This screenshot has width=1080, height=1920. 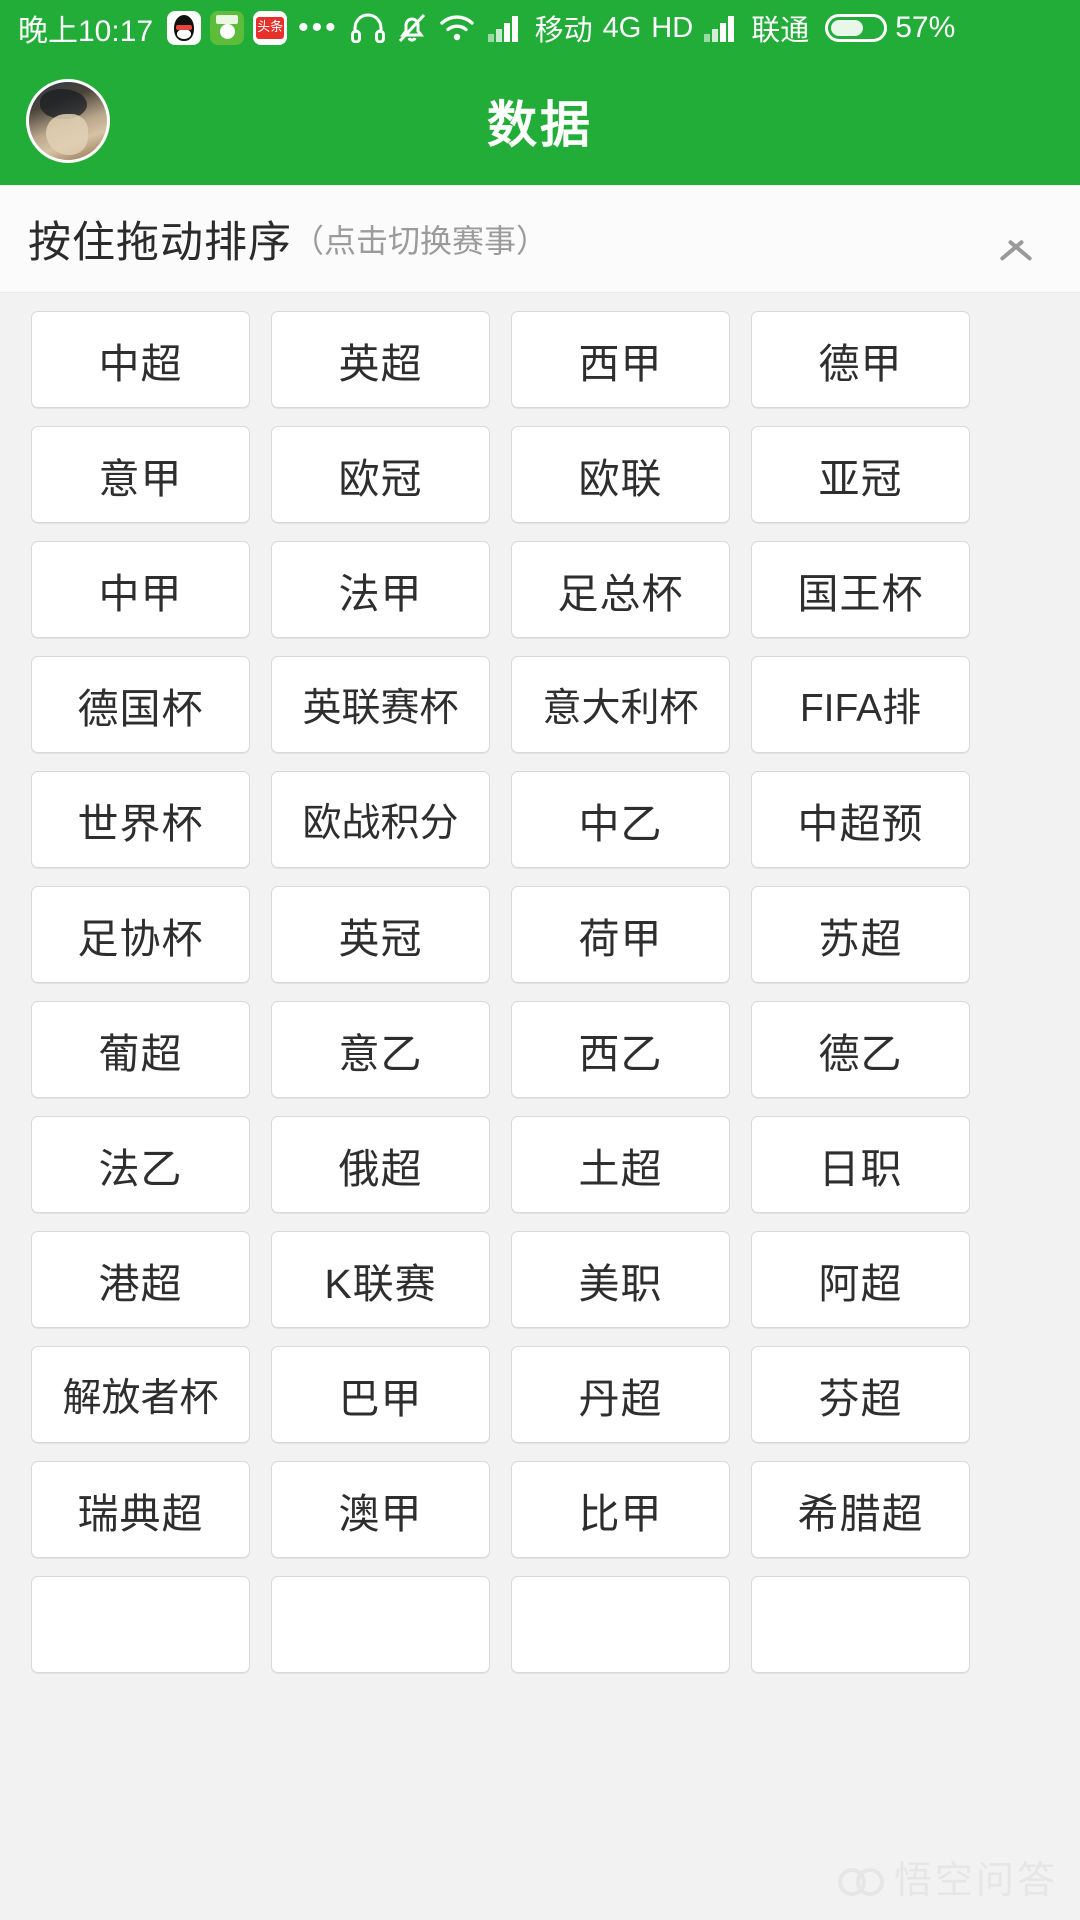 I want to click on league-chip: 意大利杯, so click(x=620, y=704).